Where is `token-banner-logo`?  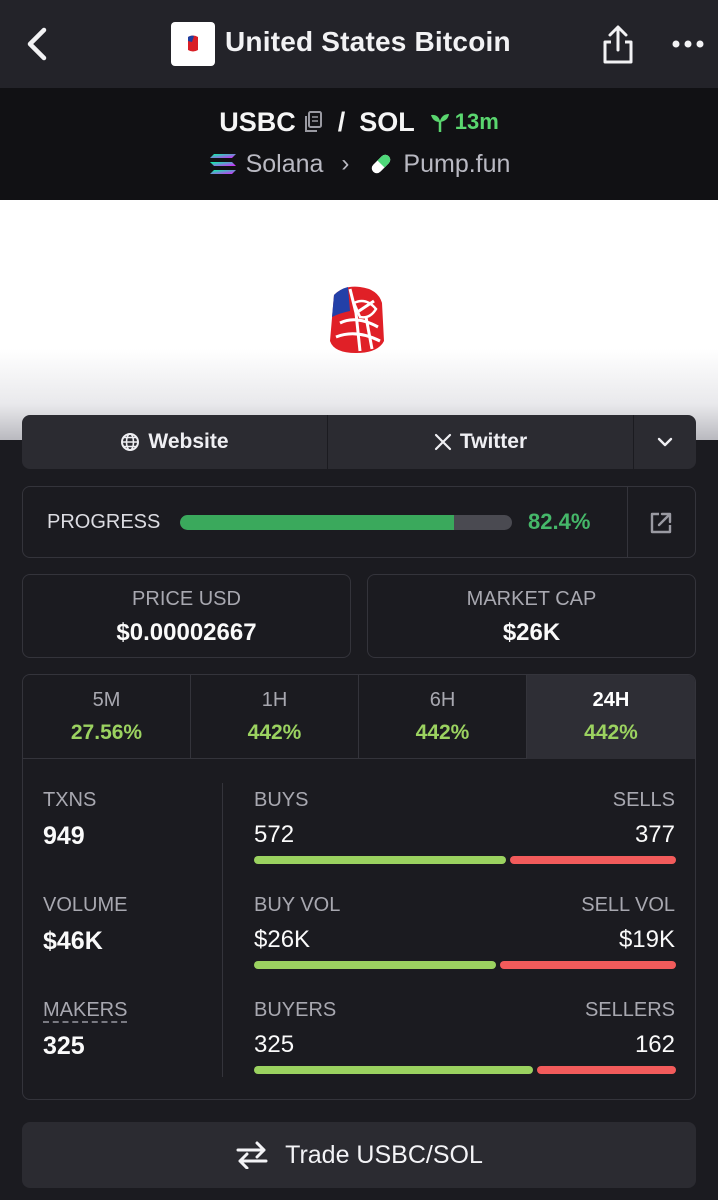
token-banner-logo is located at coordinates (357, 319).